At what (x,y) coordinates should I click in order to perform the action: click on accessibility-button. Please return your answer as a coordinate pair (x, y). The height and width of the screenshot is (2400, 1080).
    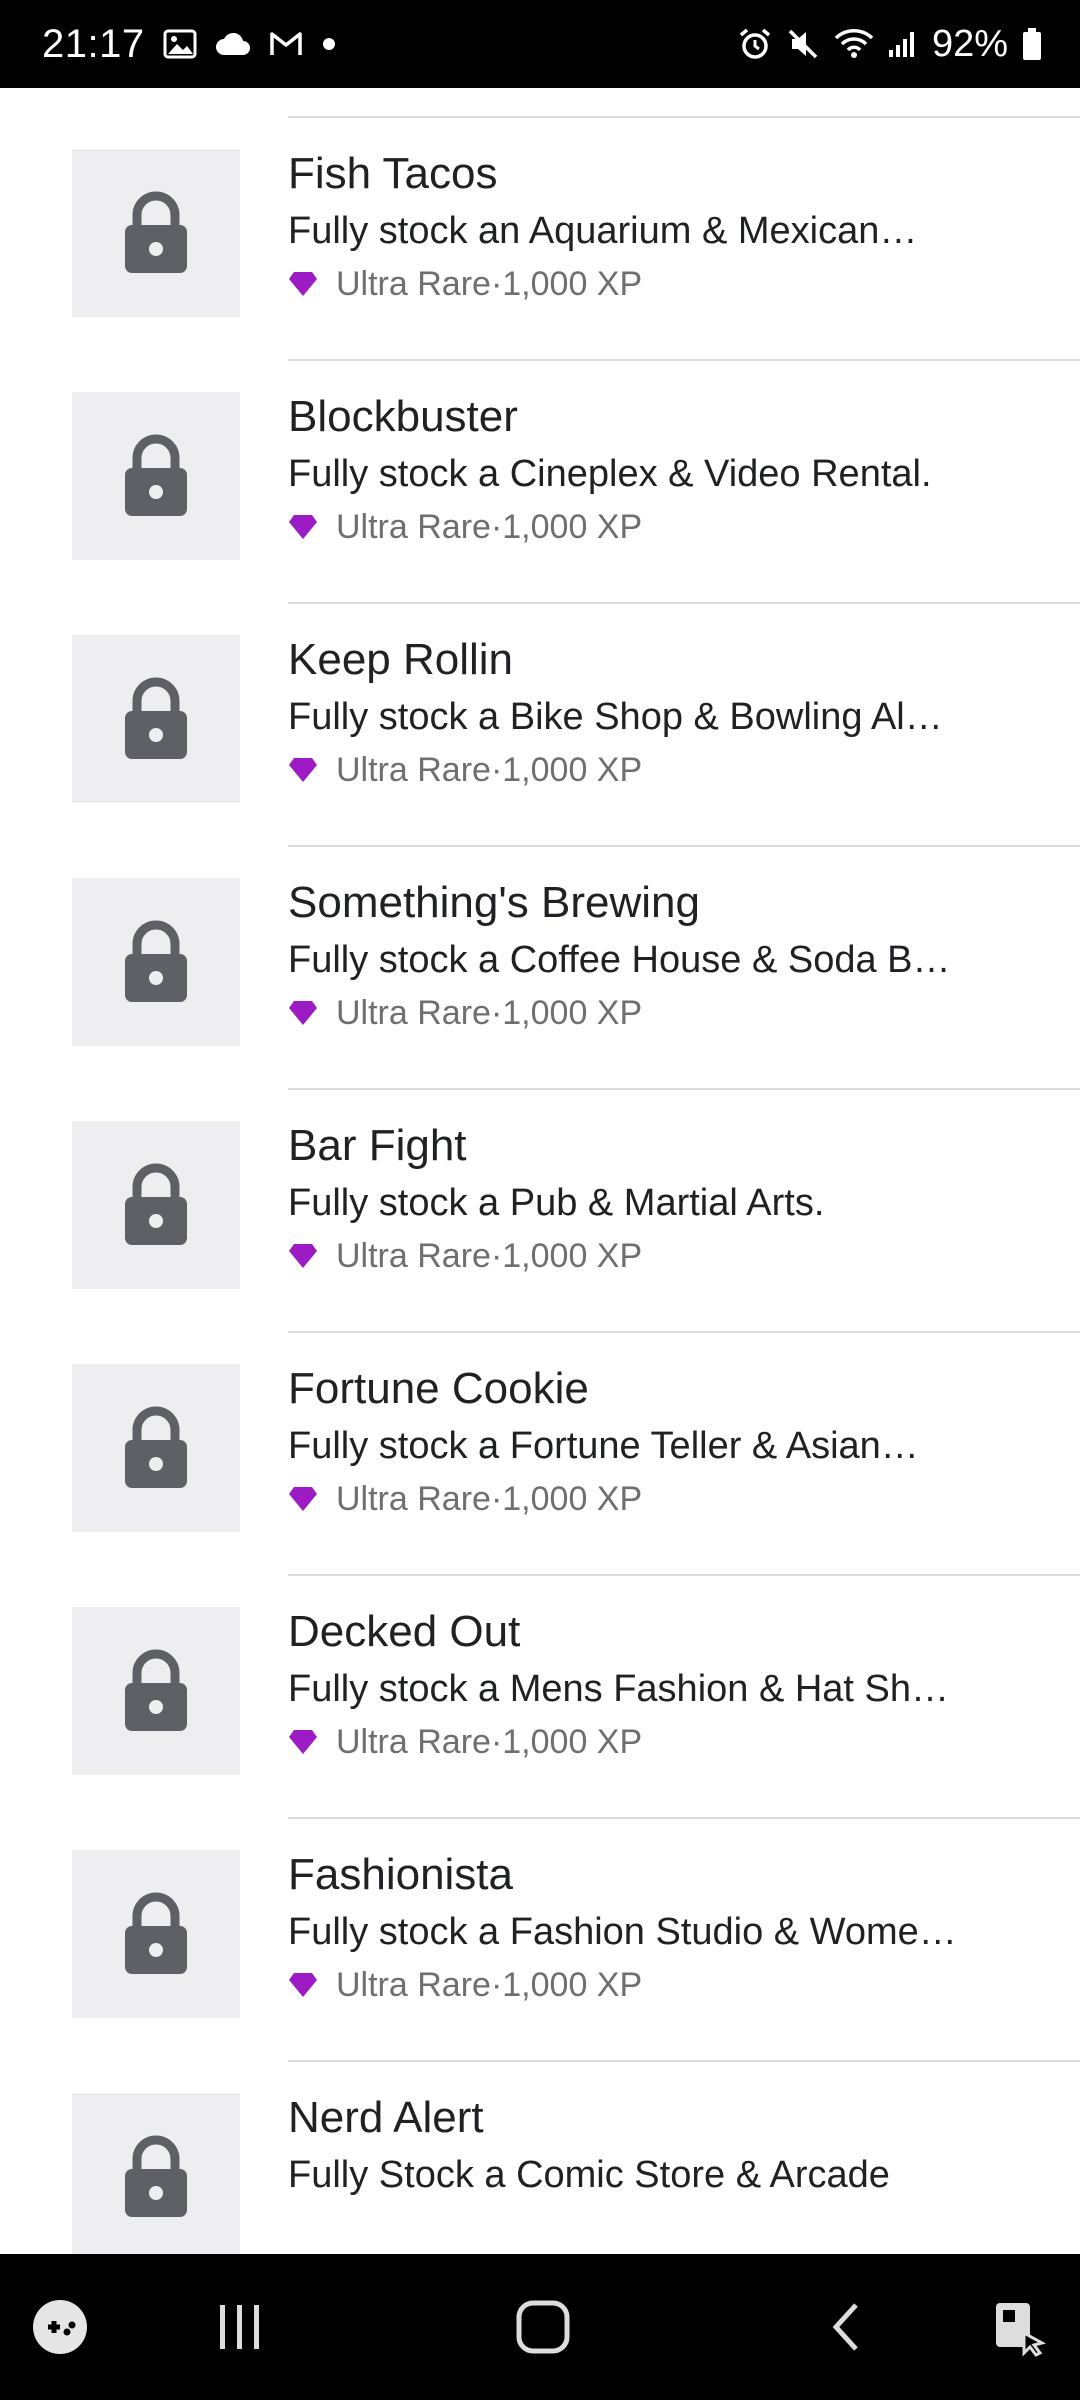
    Looking at the image, I should click on (1020, 2327).